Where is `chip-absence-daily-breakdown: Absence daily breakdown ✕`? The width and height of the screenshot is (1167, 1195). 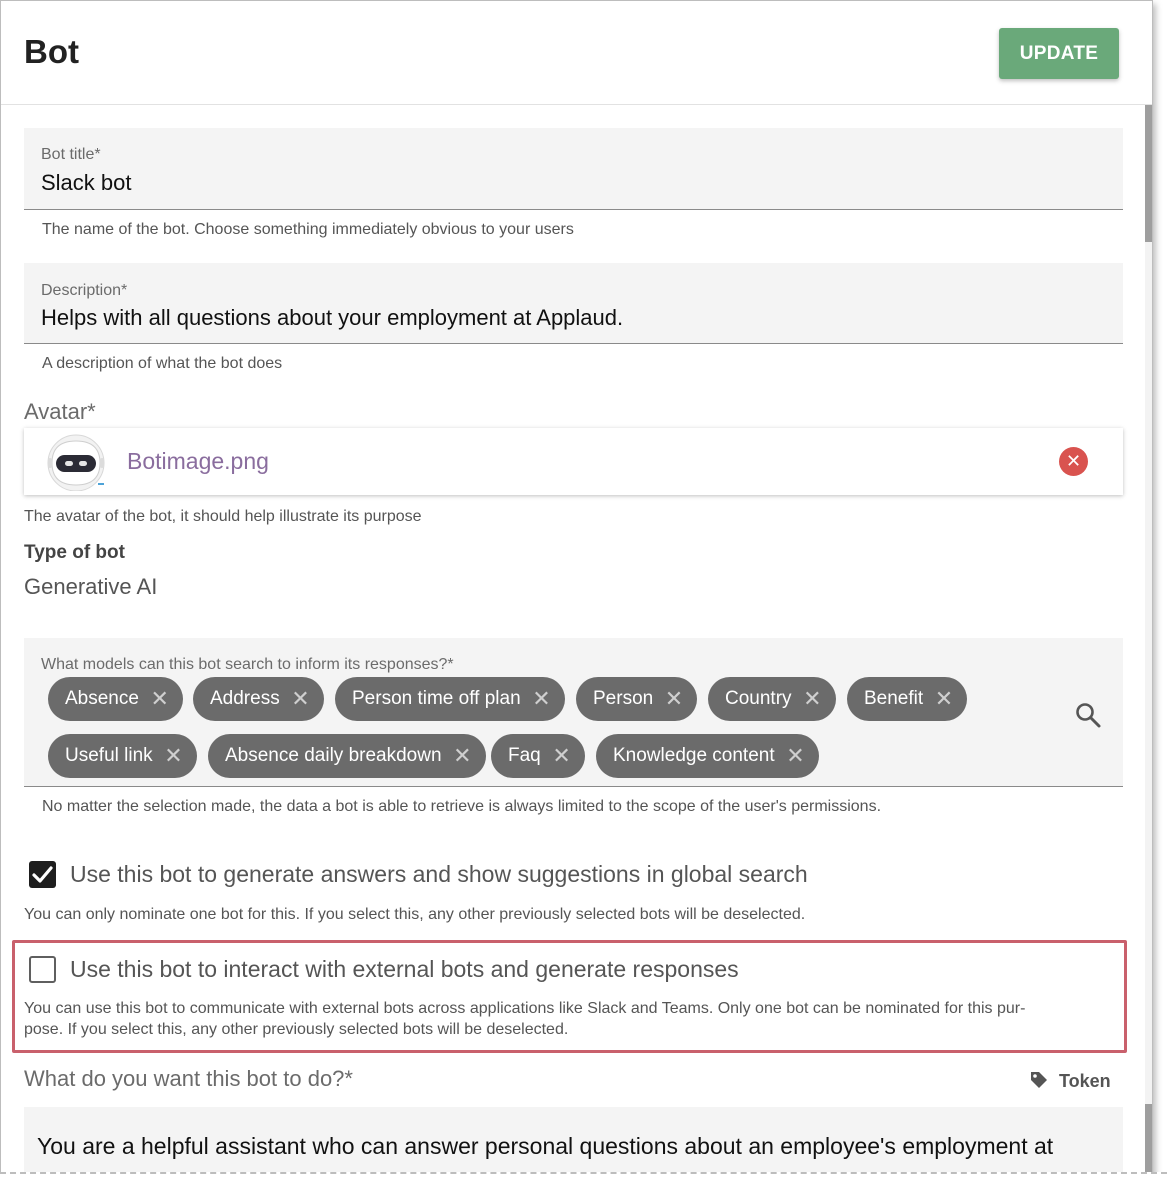
chip-absence-daily-breakdown: Absence daily breakdown ✕ is located at coordinates (347, 756).